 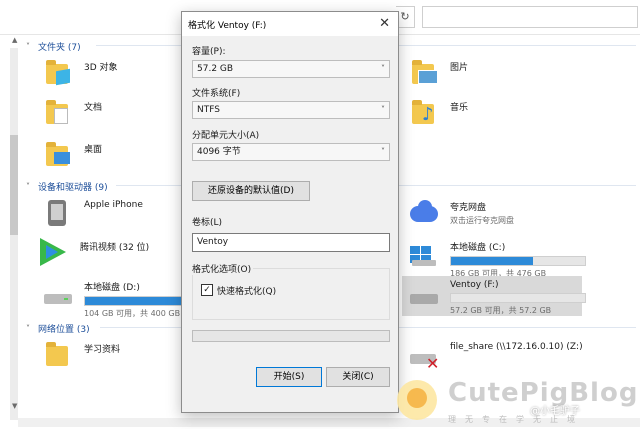 I want to click on folder-documents: 文档, so click(x=73, y=113).